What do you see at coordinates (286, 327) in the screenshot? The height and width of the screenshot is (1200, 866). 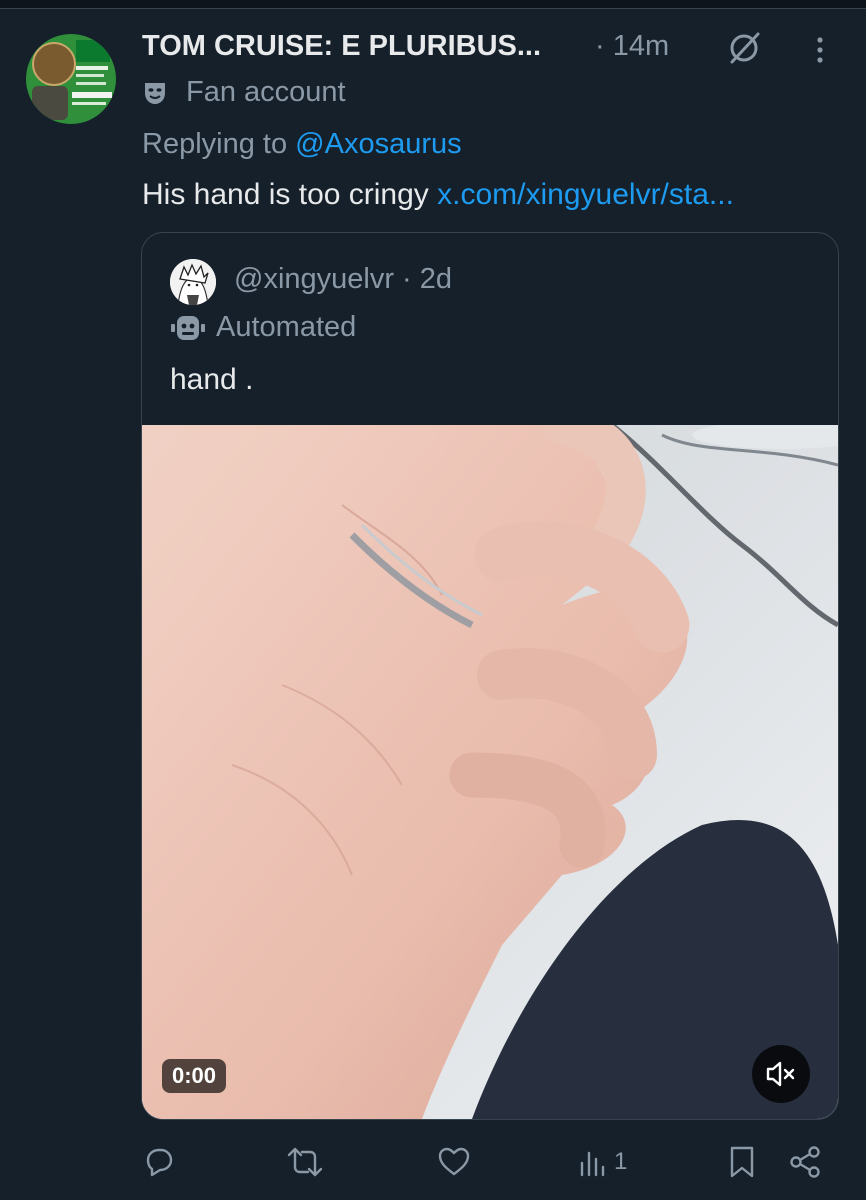 I see `automated-label: Automated` at bounding box center [286, 327].